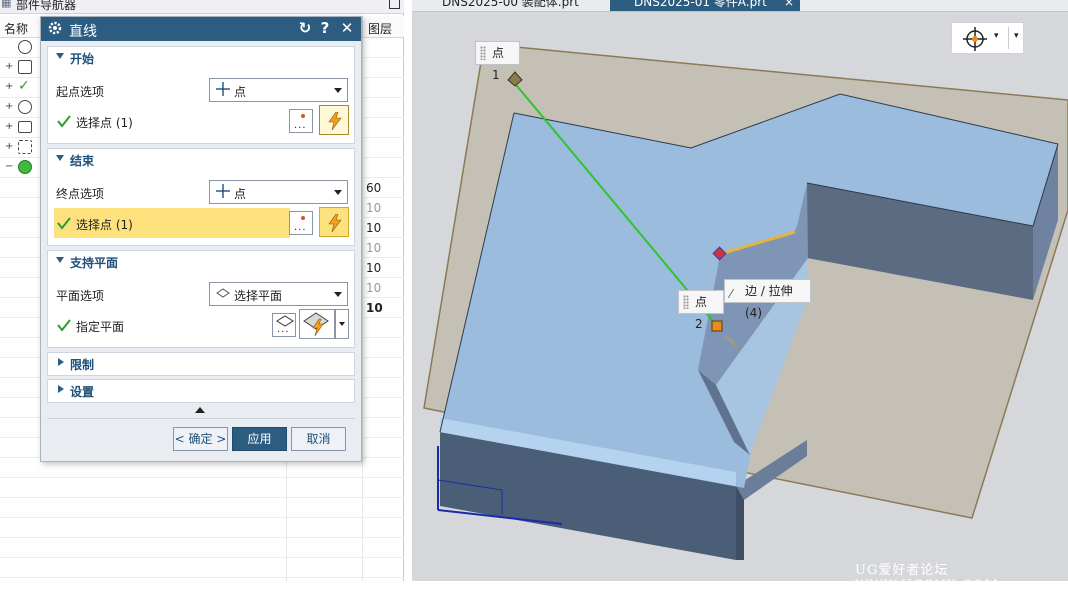  What do you see at coordinates (240, 194) in the screenshot?
I see `end-option-value: 点` at bounding box center [240, 194].